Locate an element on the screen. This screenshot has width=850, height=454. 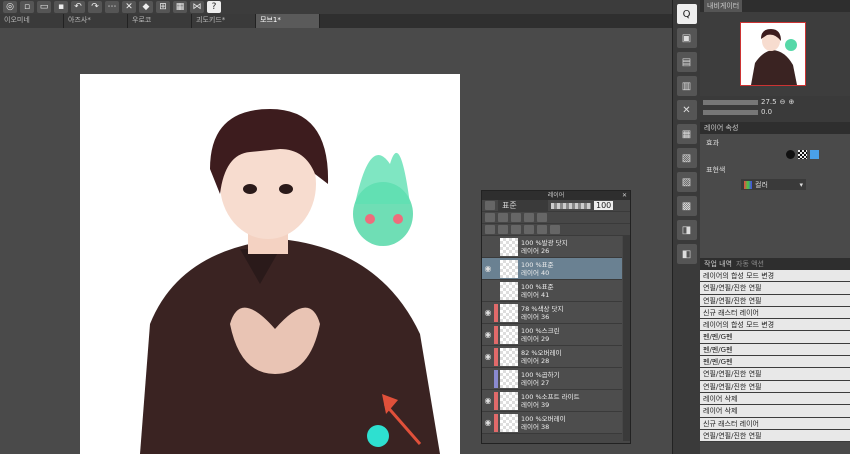
clear-icon: ✕ is located at coordinates (129, 7).